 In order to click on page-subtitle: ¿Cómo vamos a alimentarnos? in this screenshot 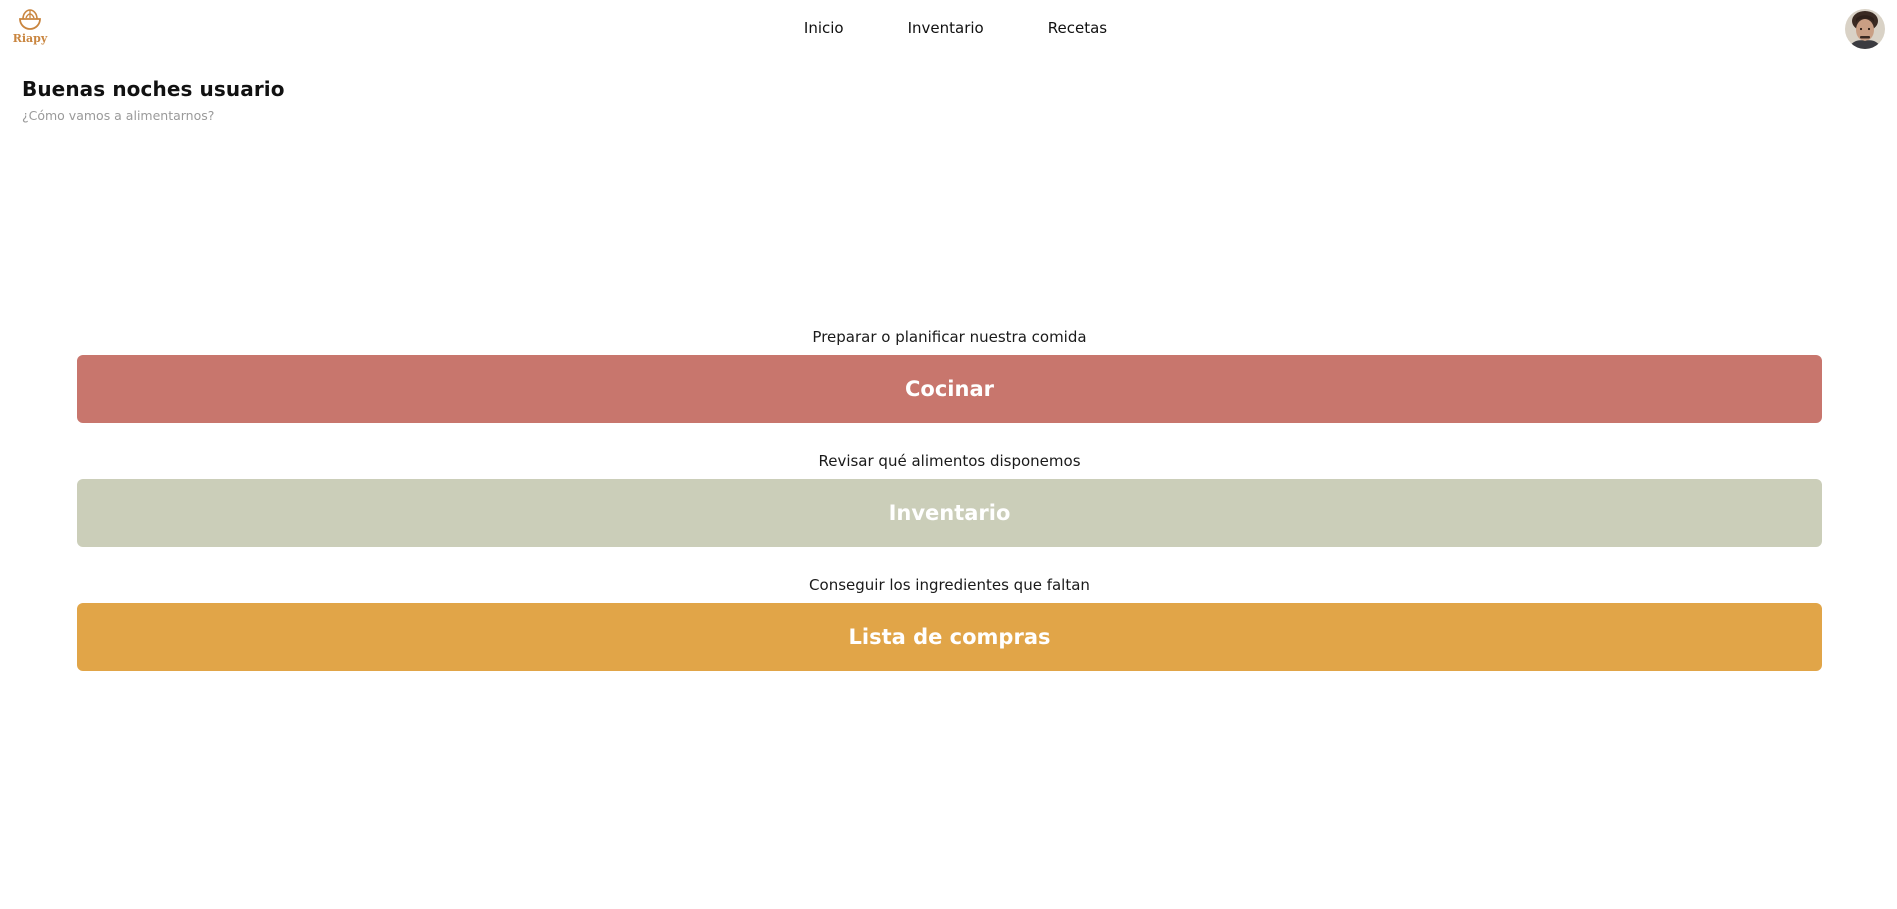, I will do `click(118, 115)`.